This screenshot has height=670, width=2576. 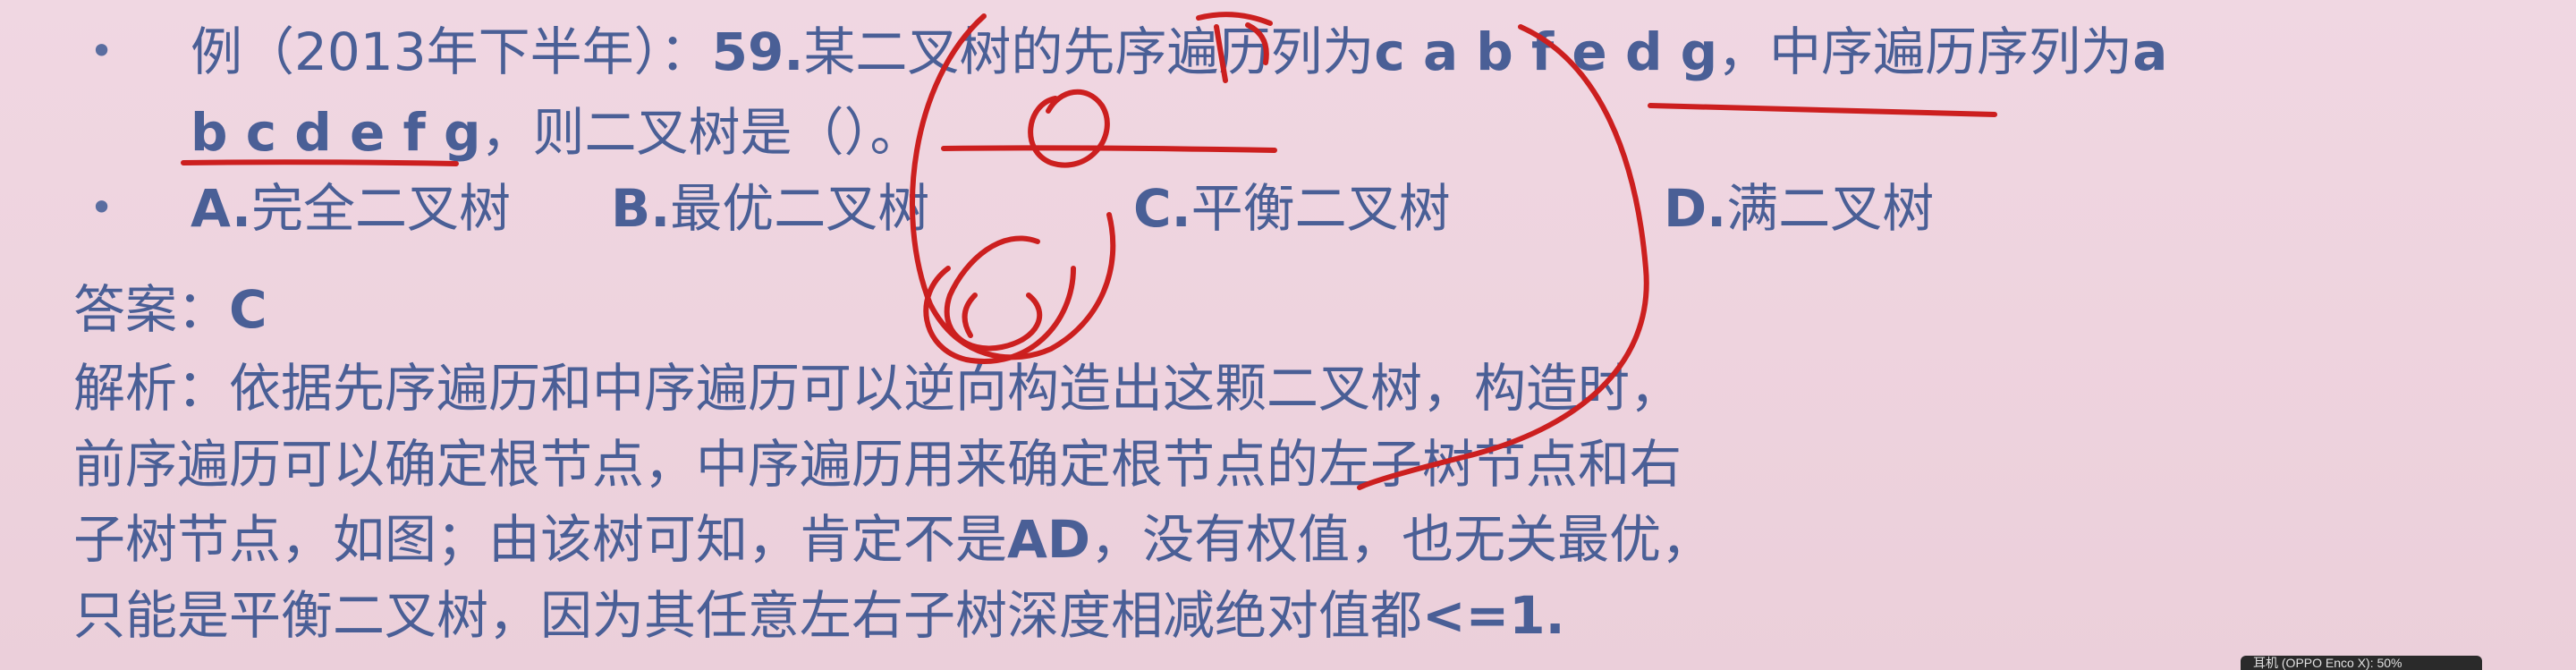 I want to click on explanation-4b: <=1, so click(x=1484, y=615).